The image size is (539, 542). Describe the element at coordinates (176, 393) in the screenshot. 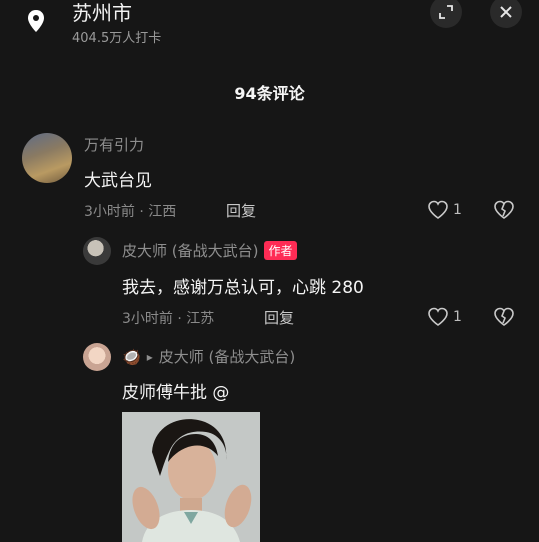

I see `comment-text: 皮师傅牛批 @` at that location.